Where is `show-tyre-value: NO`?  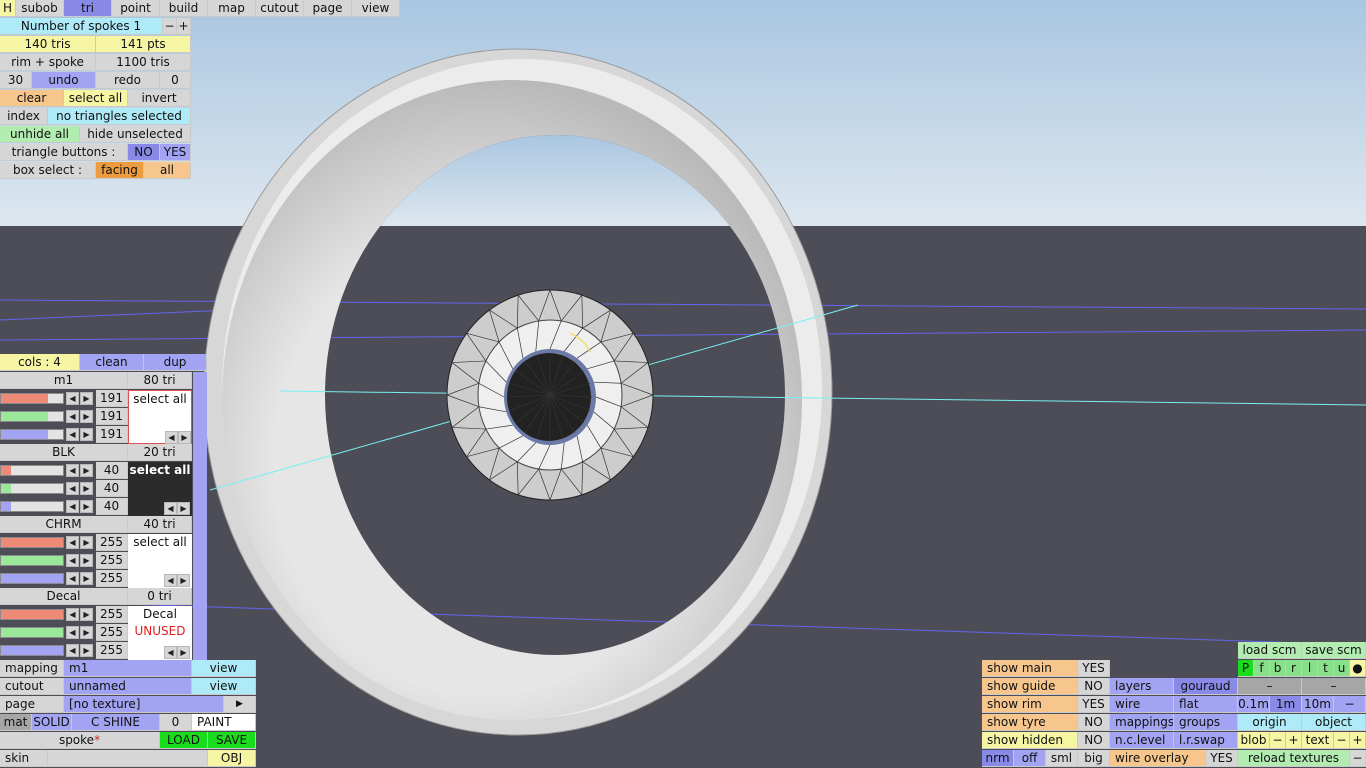 show-tyre-value: NO is located at coordinates (1094, 722).